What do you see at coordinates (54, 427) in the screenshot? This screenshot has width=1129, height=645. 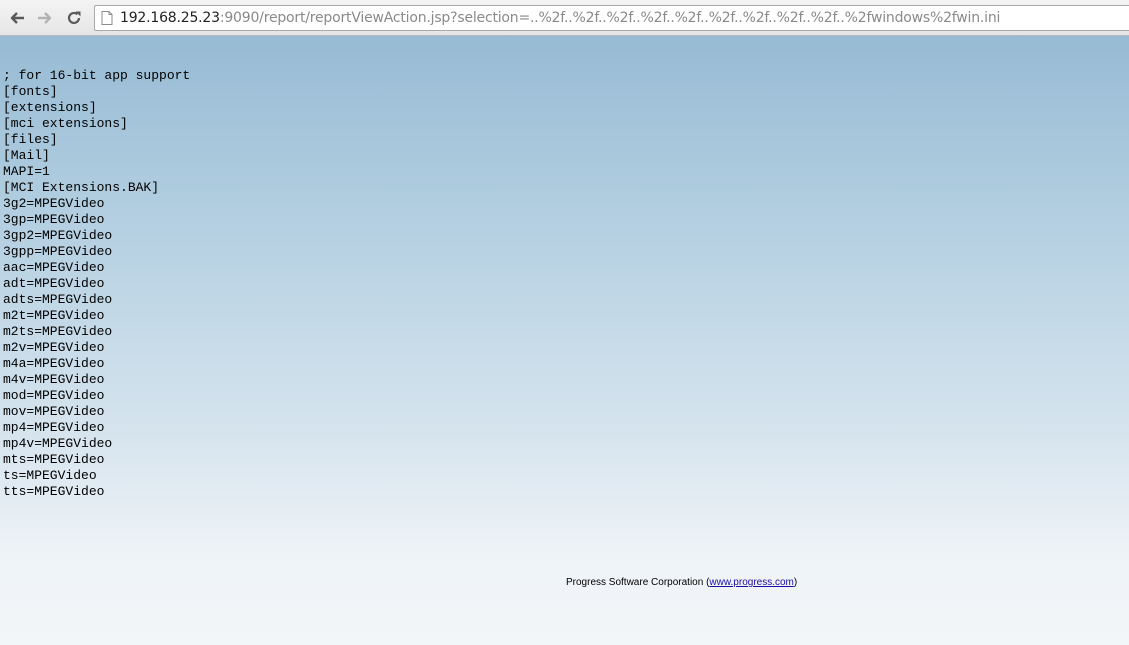 I see `ini-line: mp4=MPEGVideo` at bounding box center [54, 427].